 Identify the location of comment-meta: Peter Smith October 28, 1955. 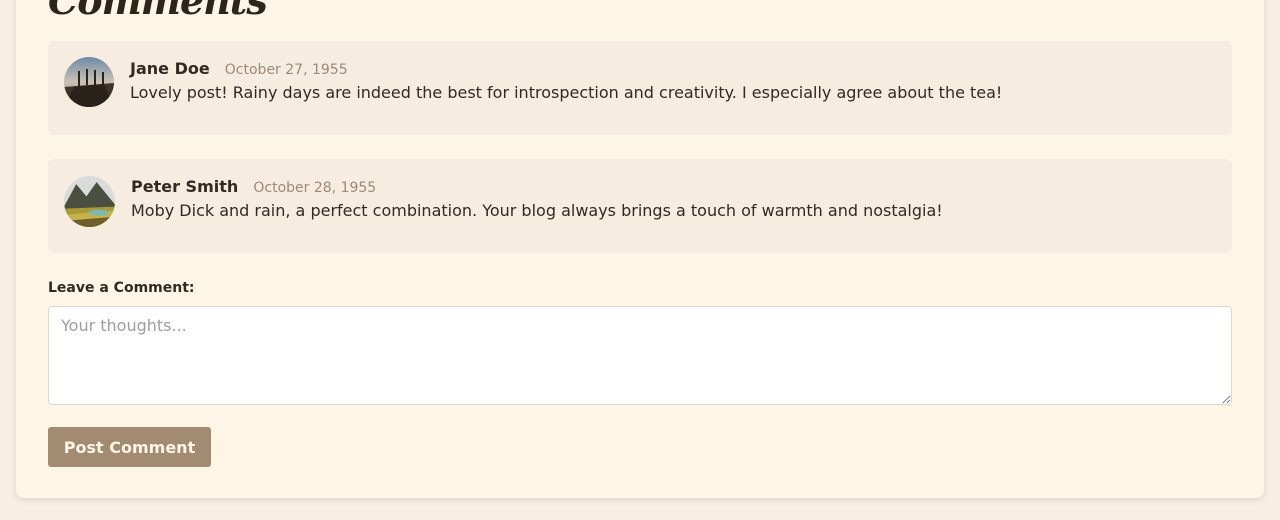
(253, 186).